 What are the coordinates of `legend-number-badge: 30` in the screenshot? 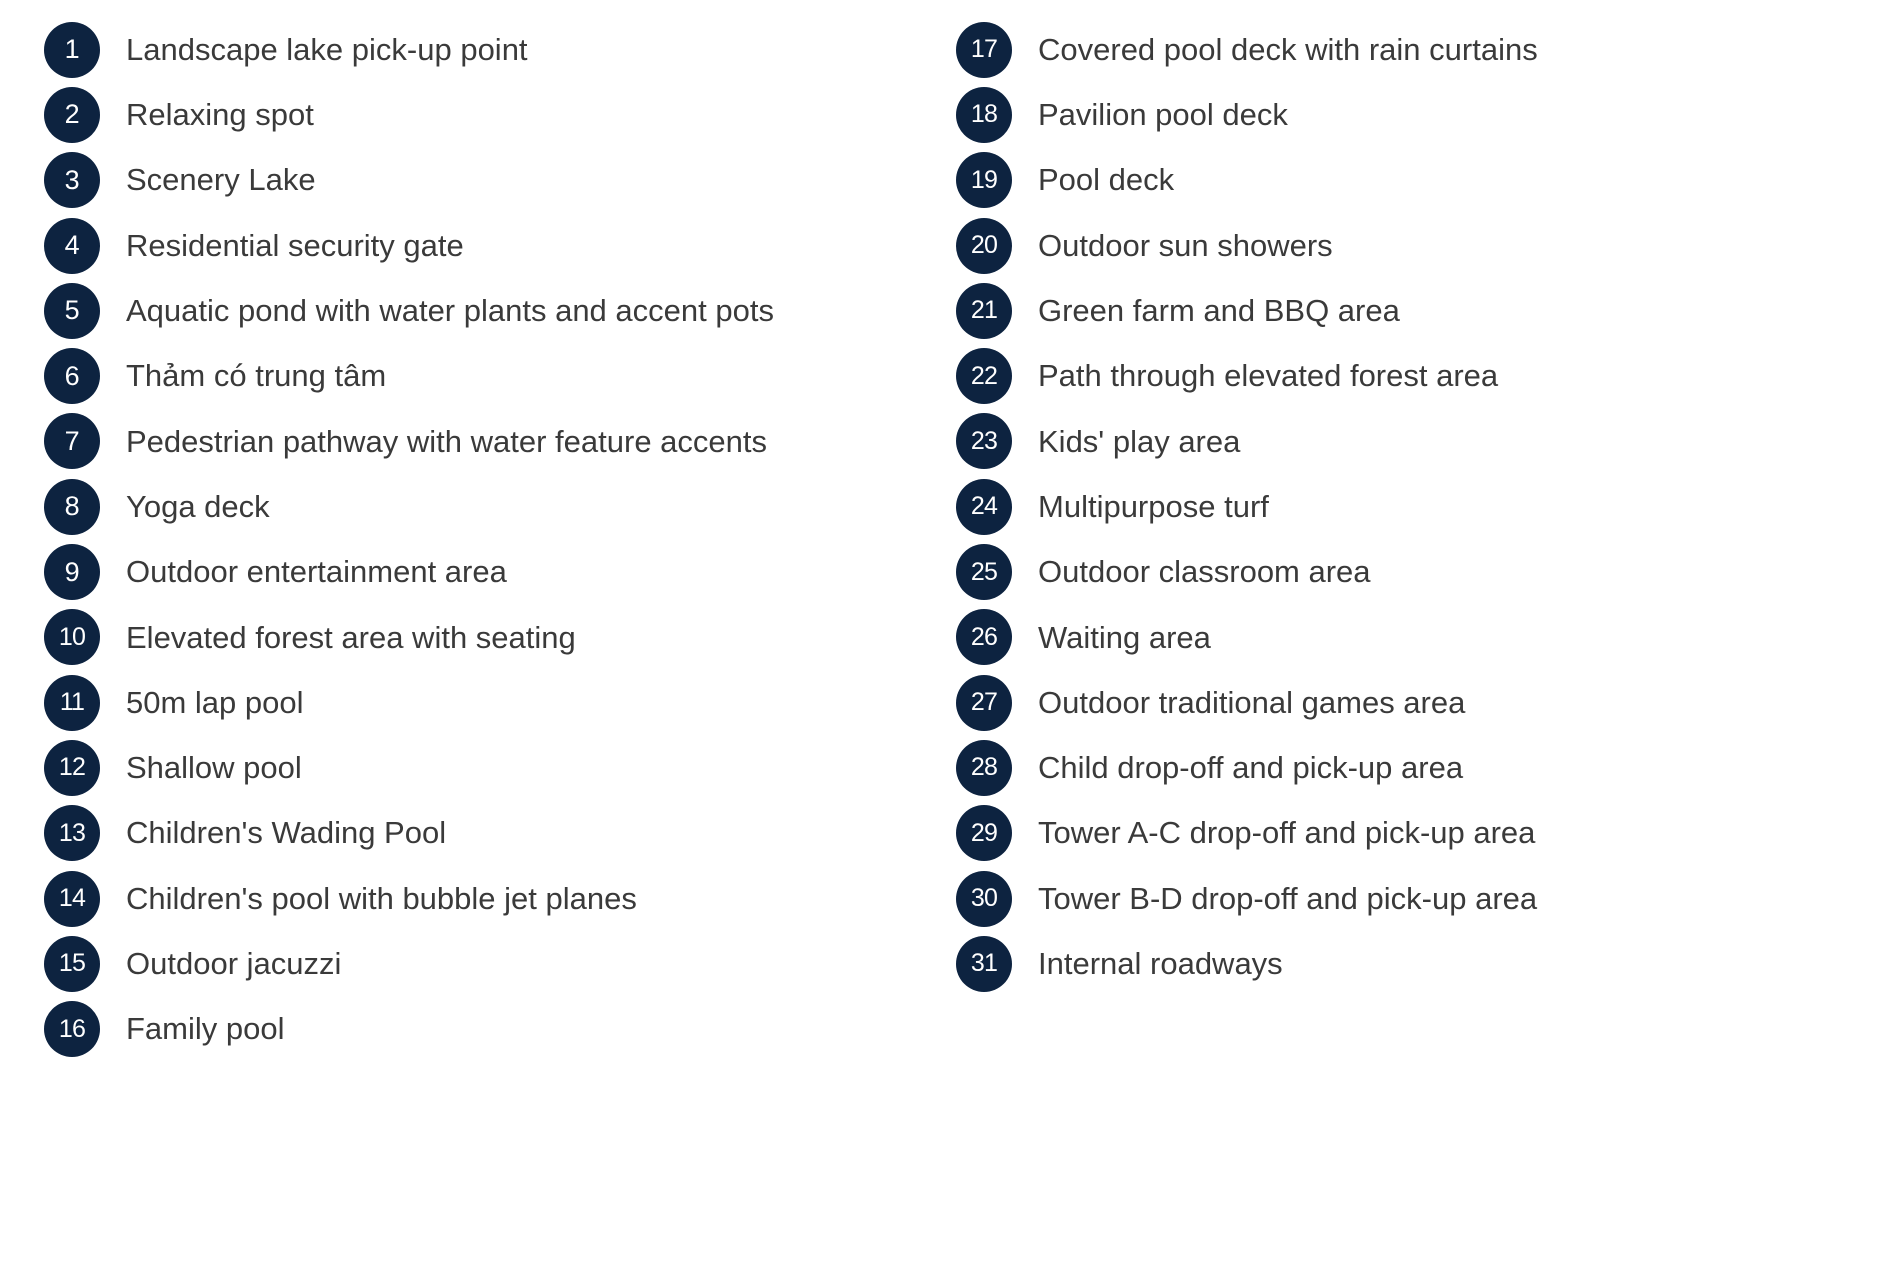 It's located at (984, 898).